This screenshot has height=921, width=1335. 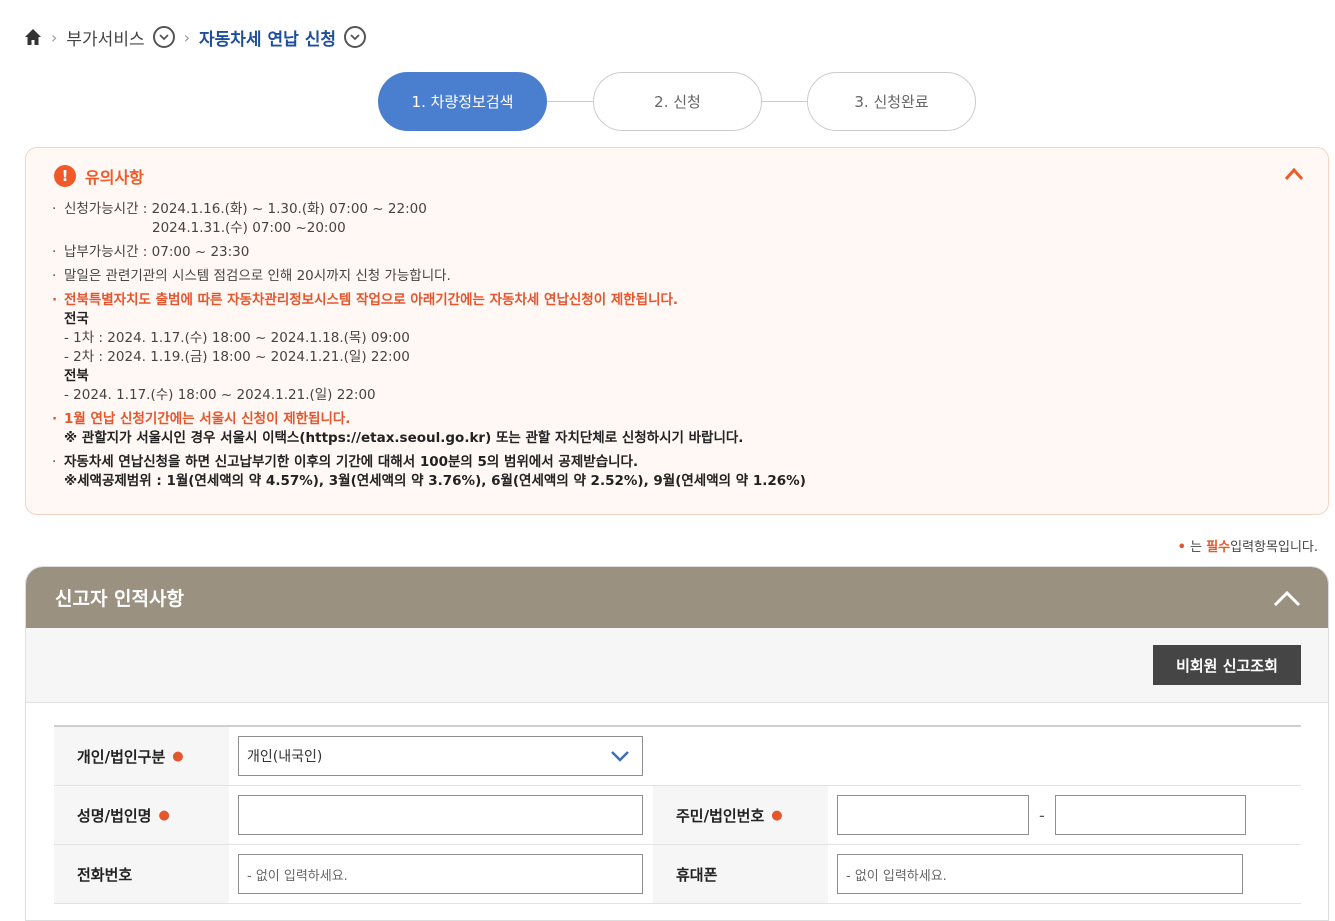 I want to click on notice-header: ! 유의사항, so click(x=99, y=176).